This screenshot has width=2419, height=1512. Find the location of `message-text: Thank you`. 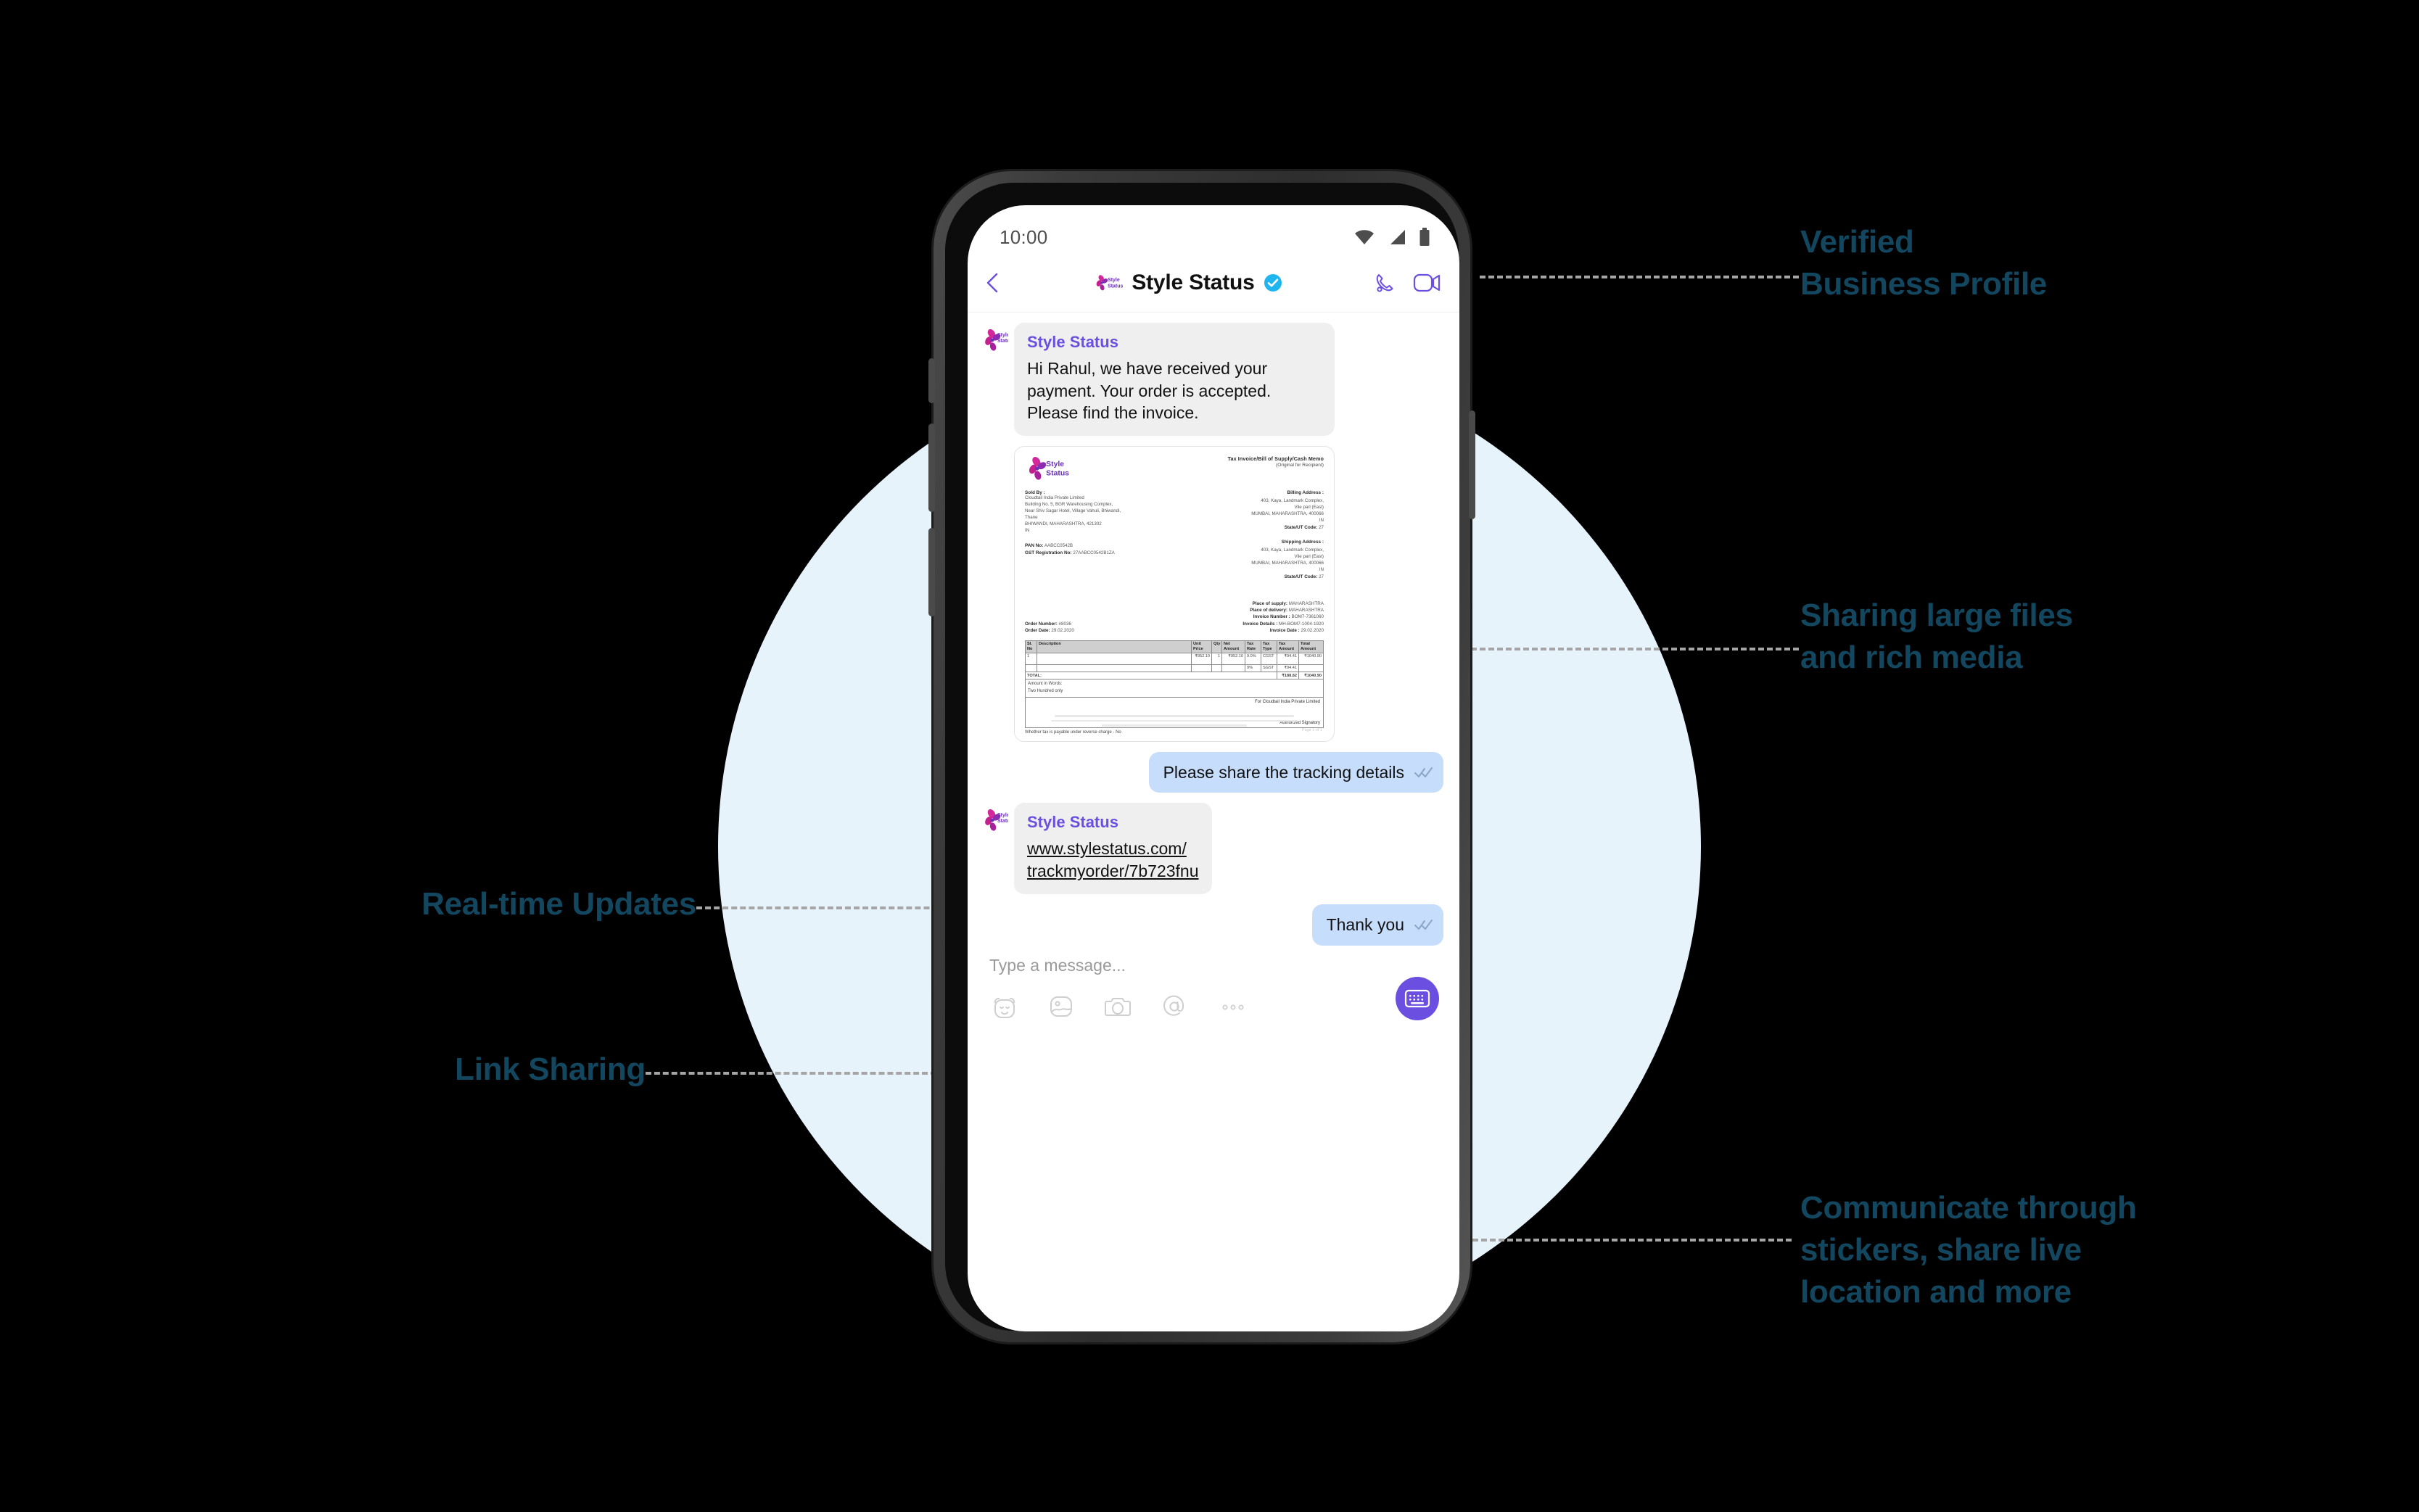

message-text: Thank you is located at coordinates (1365, 924).